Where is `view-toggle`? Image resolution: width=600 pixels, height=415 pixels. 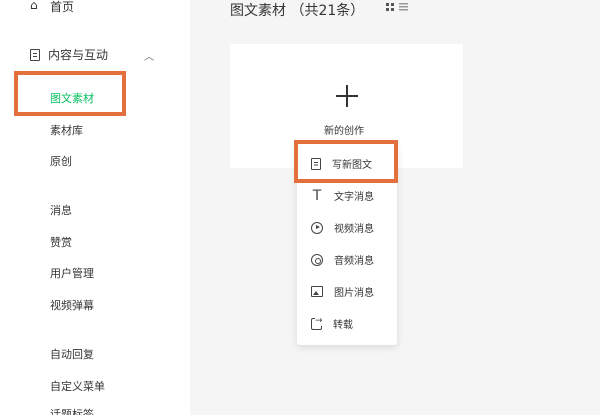
view-toggle is located at coordinates (397, 7).